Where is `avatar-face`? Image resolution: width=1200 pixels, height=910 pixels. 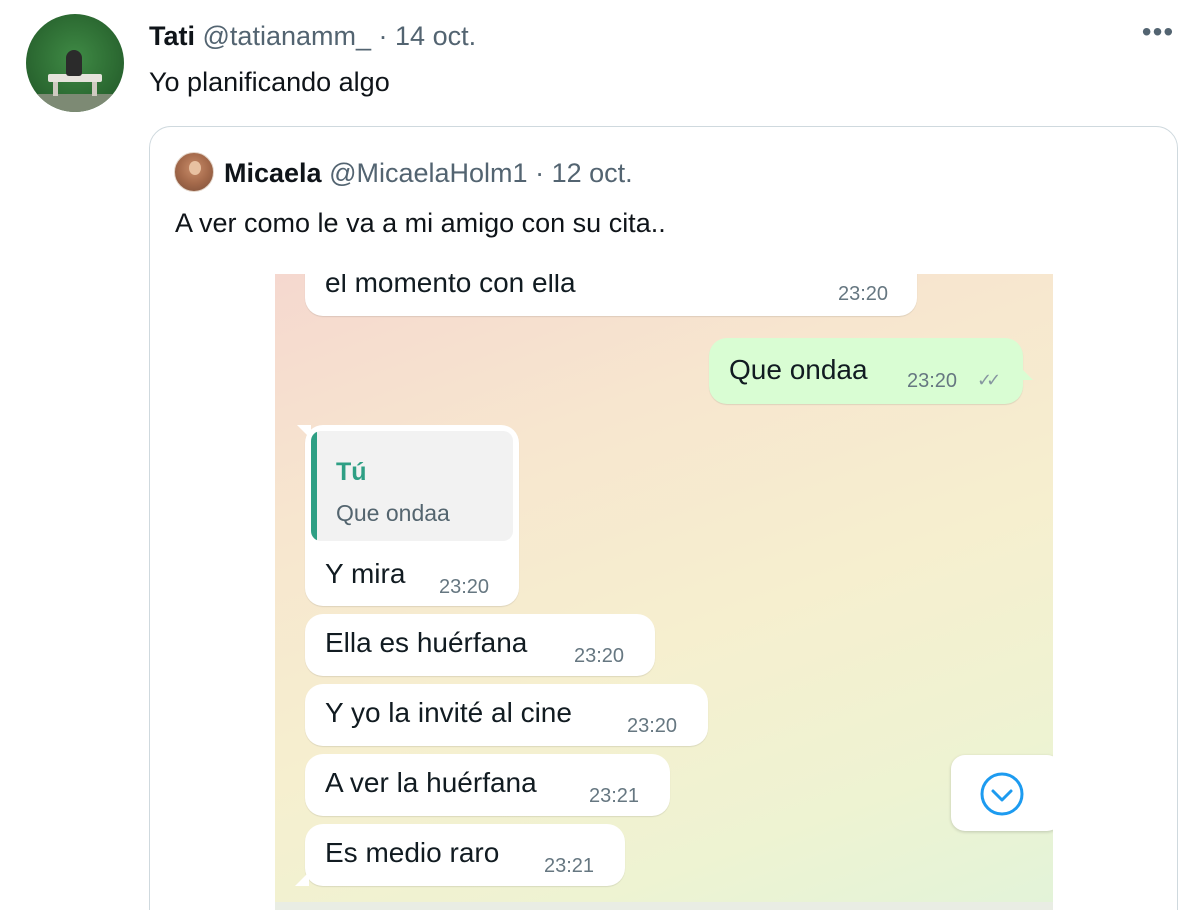 avatar-face is located at coordinates (195, 168).